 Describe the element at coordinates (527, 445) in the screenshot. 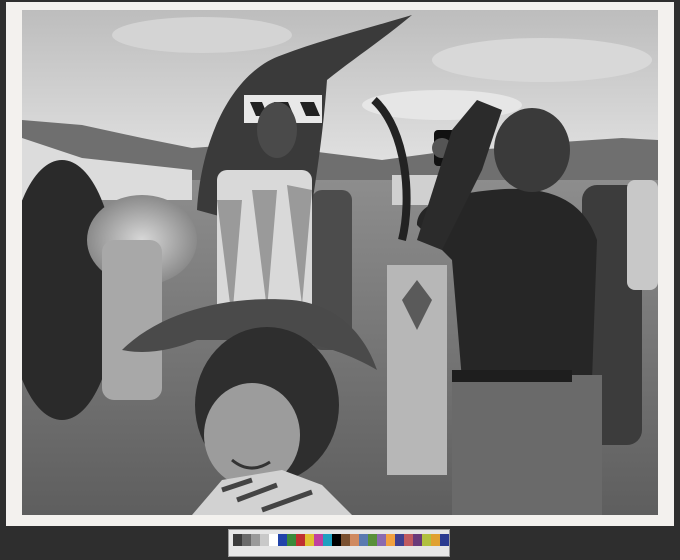

I see `photographer-trousers` at that location.